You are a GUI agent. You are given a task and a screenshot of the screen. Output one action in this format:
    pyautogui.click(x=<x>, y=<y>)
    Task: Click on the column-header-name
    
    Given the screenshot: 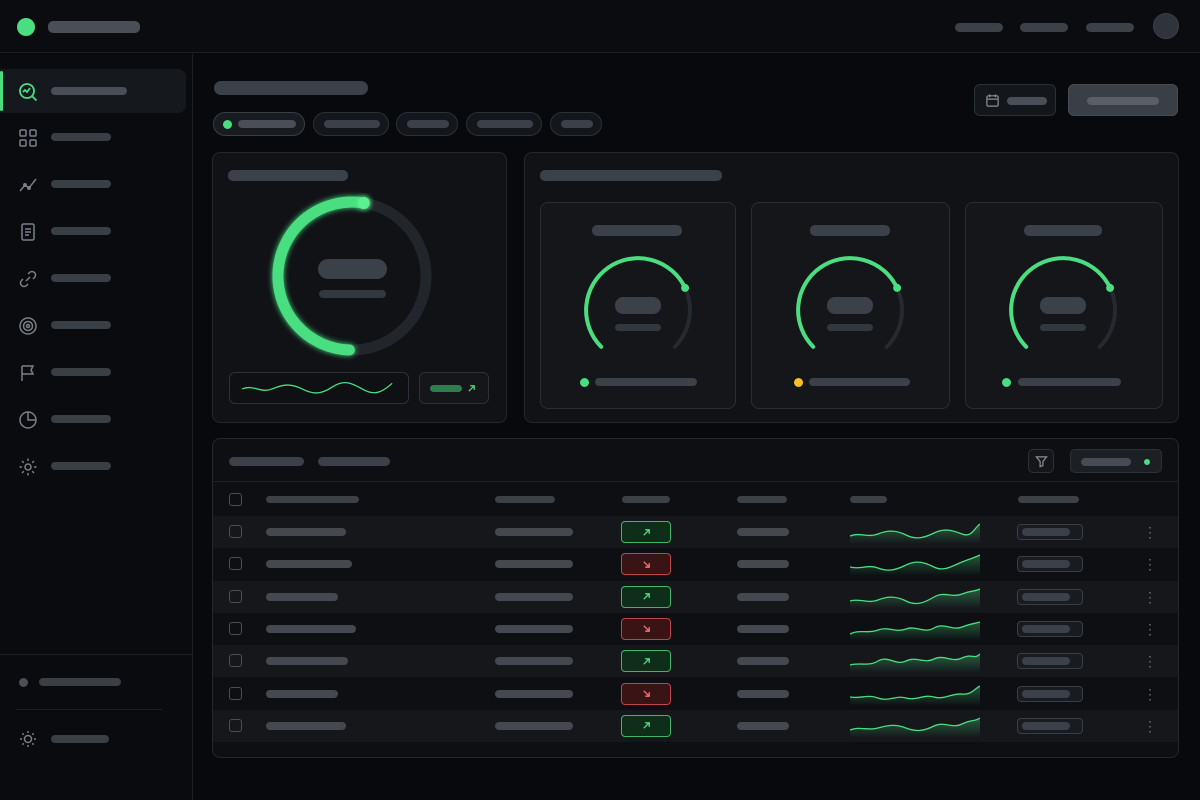 What is the action you would take?
    pyautogui.click(x=312, y=499)
    